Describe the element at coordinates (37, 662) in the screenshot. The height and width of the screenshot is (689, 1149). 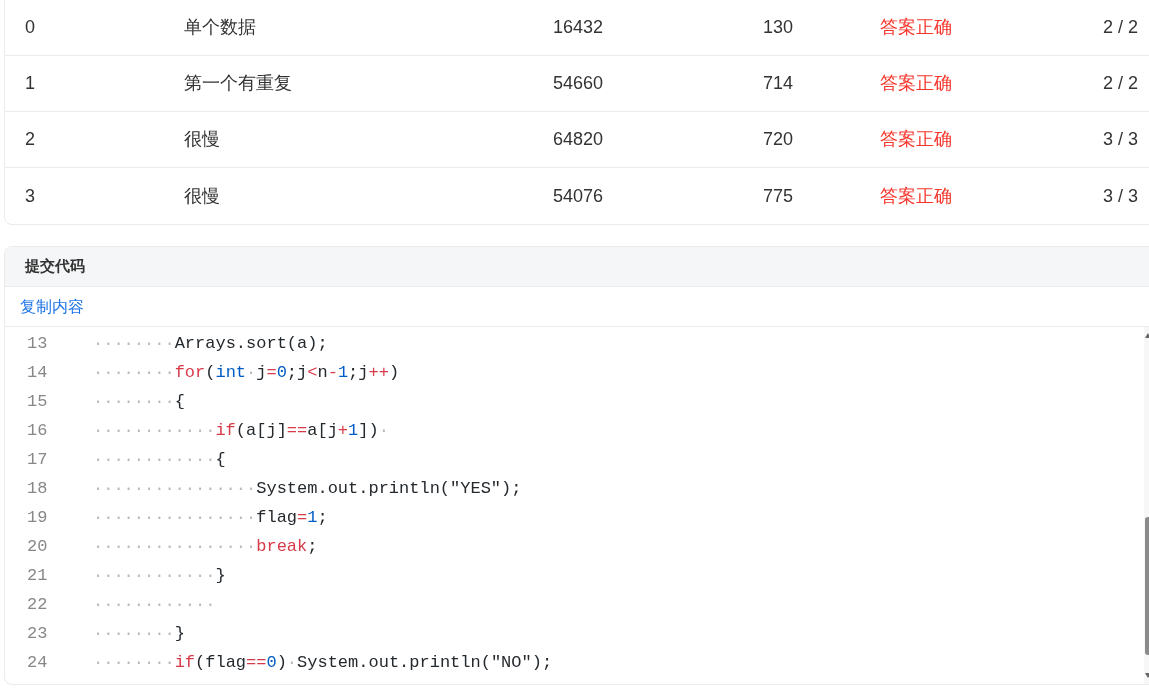
I see `line-number: 24` at that location.